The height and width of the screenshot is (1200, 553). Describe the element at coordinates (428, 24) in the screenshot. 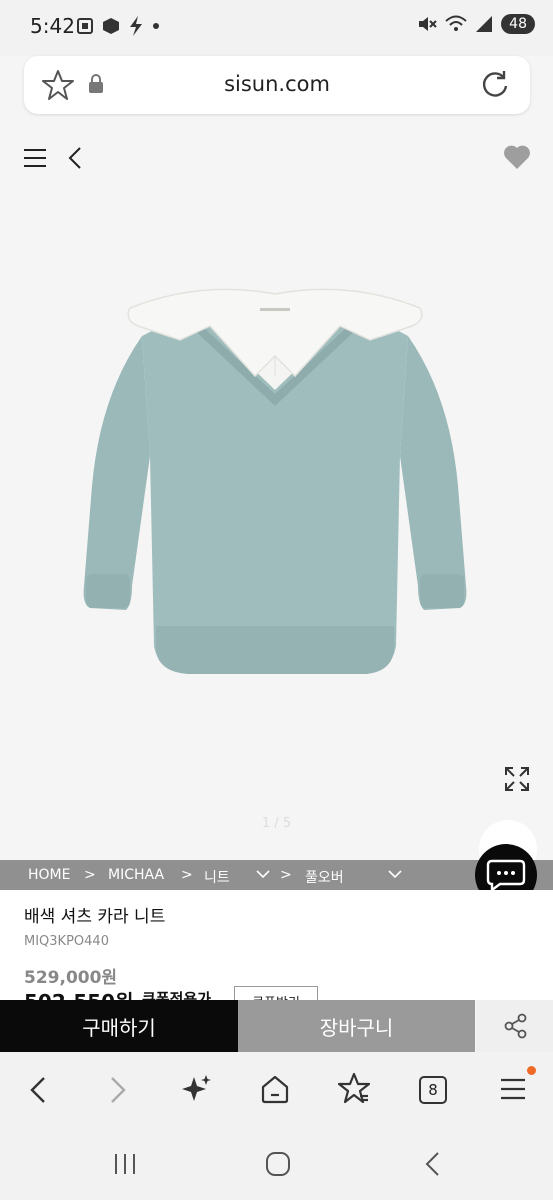

I see `mute-icon` at that location.